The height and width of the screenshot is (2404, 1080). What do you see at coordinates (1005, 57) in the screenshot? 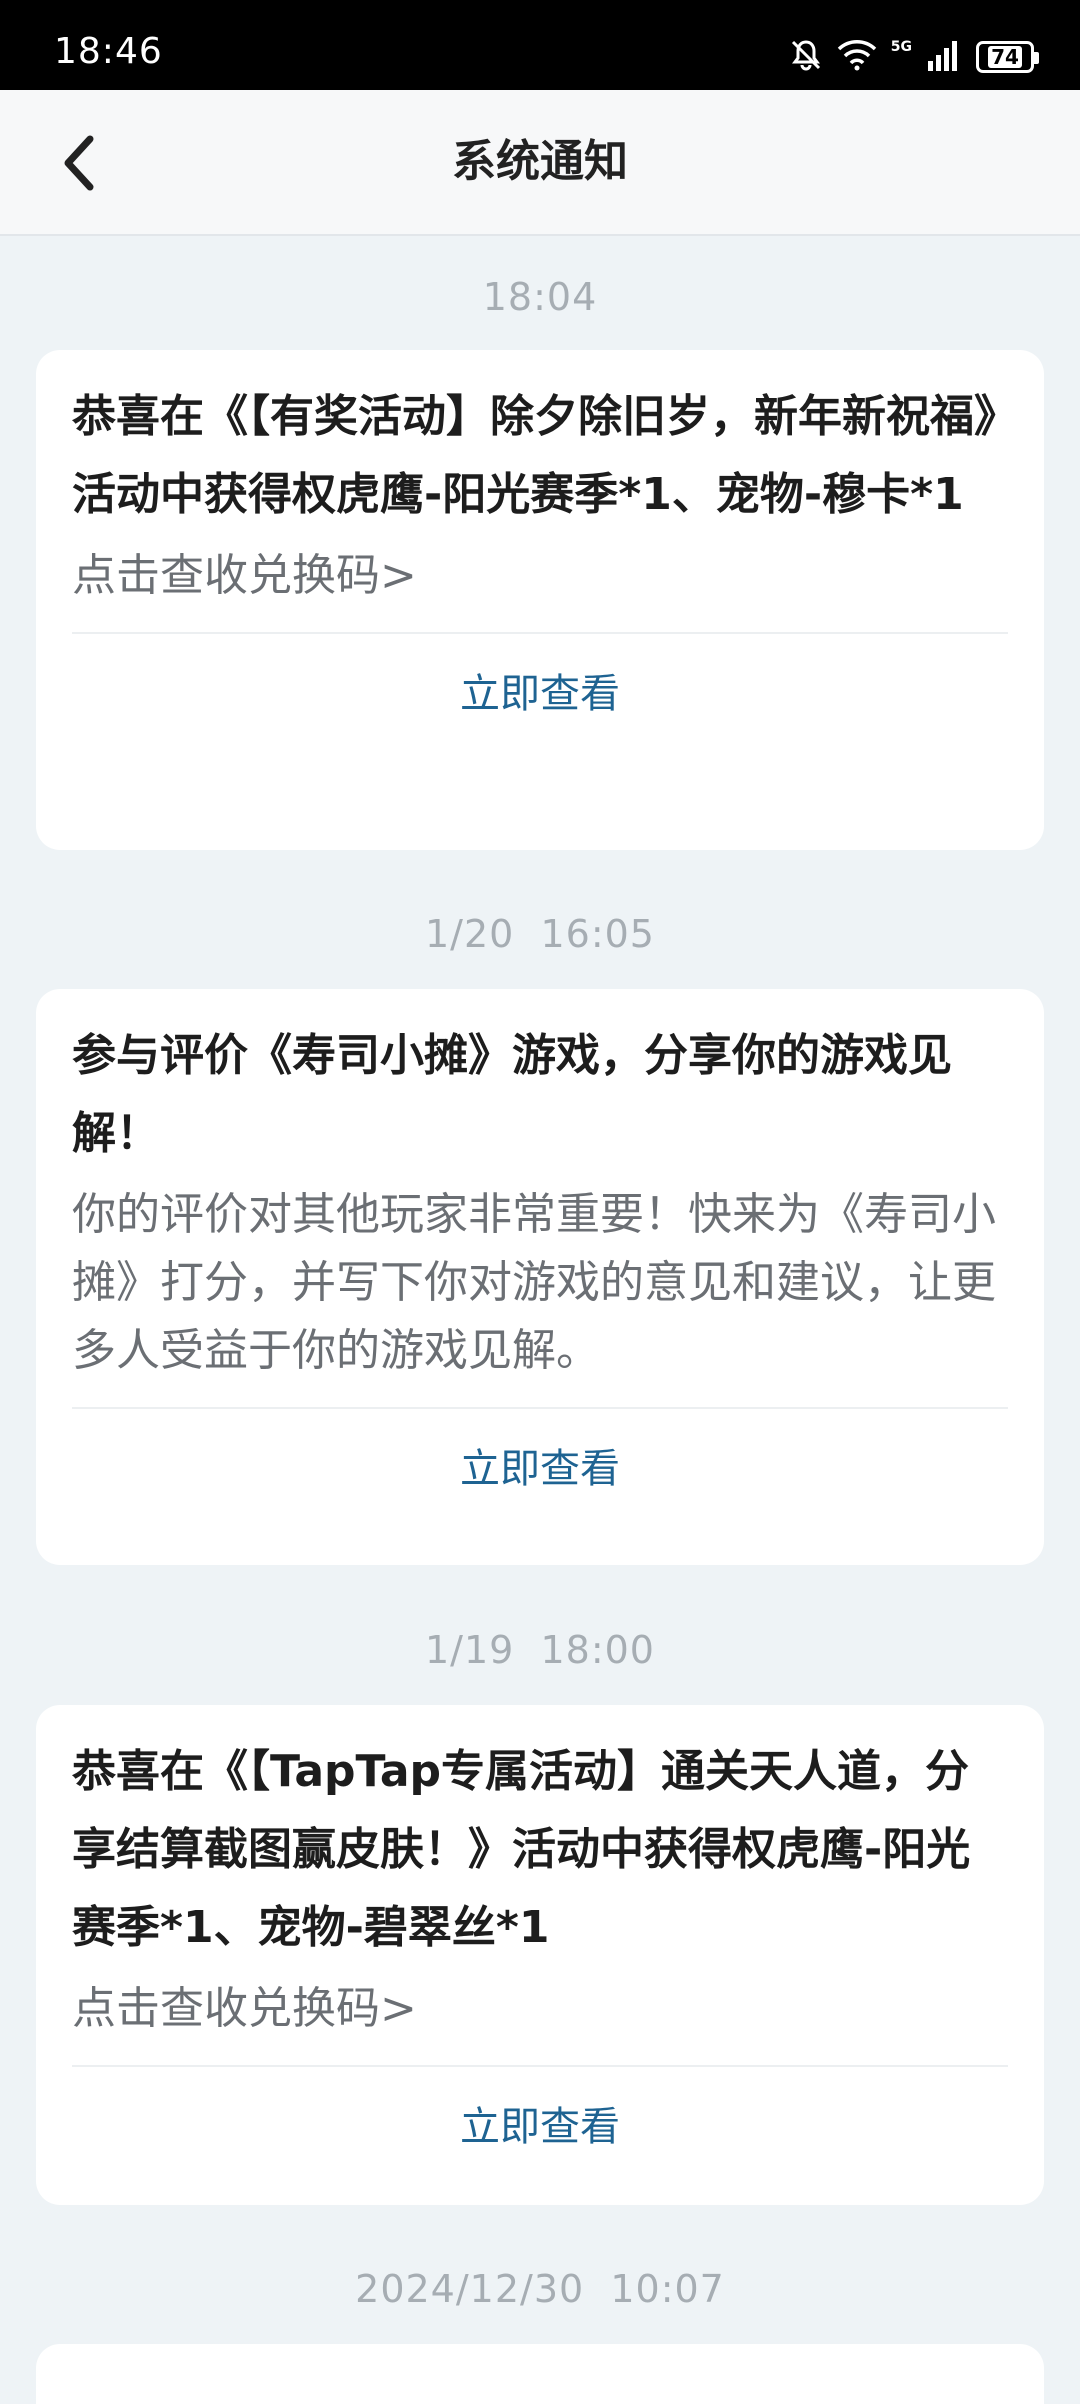
I see `battery-level: 74` at bounding box center [1005, 57].